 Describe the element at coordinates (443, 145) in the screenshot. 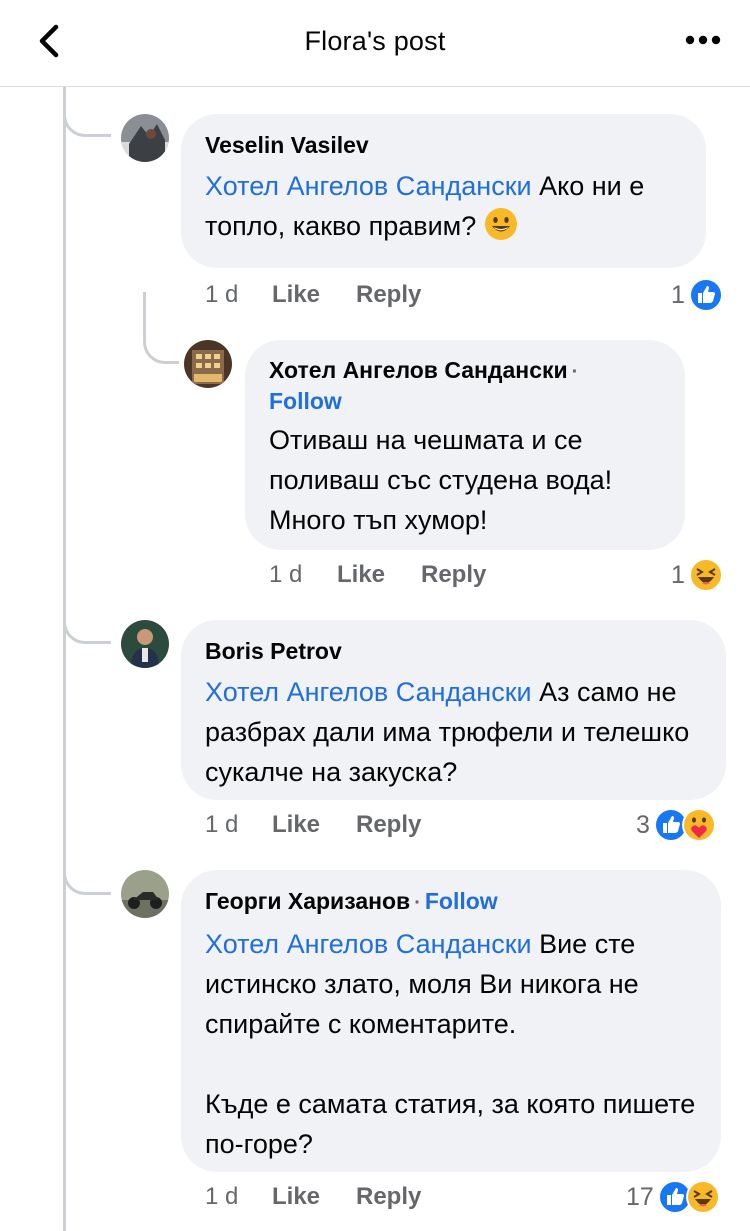

I see `comment-author: Veselin Vasilev` at that location.